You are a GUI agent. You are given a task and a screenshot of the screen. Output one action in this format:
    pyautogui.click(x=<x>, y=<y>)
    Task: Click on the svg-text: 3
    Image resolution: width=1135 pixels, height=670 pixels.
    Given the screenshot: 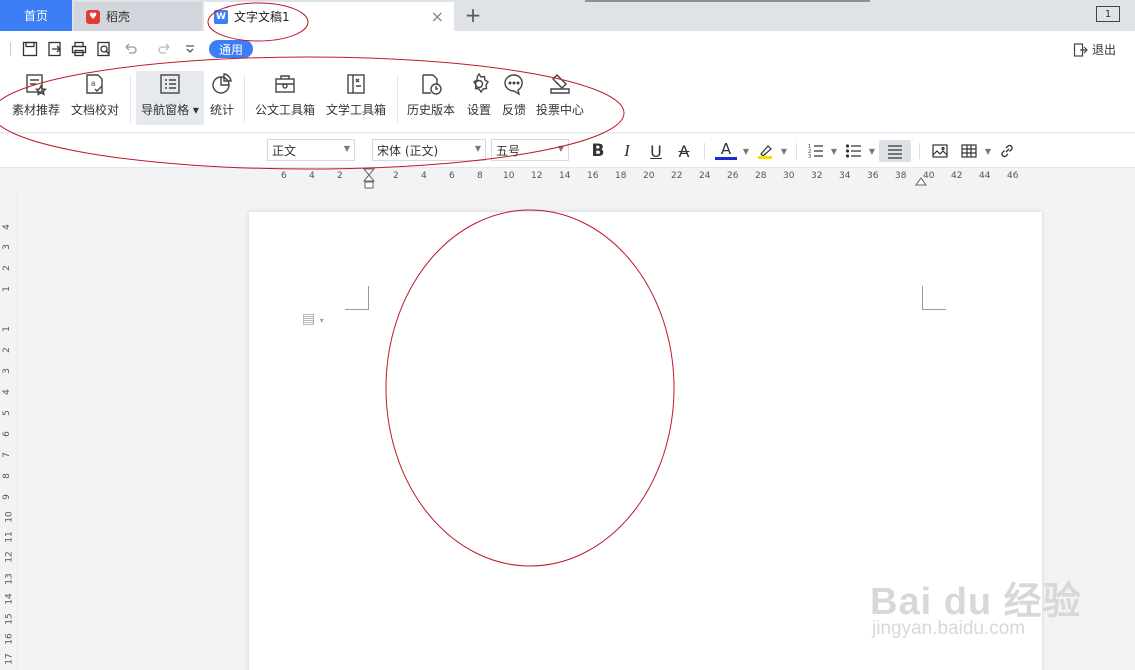 What is the action you would take?
    pyautogui.click(x=809, y=157)
    